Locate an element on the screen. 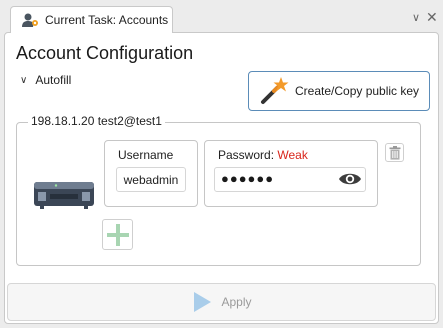 Image resolution: width=443 pixels, height=328 pixels. password-strength: Weak is located at coordinates (292, 155).